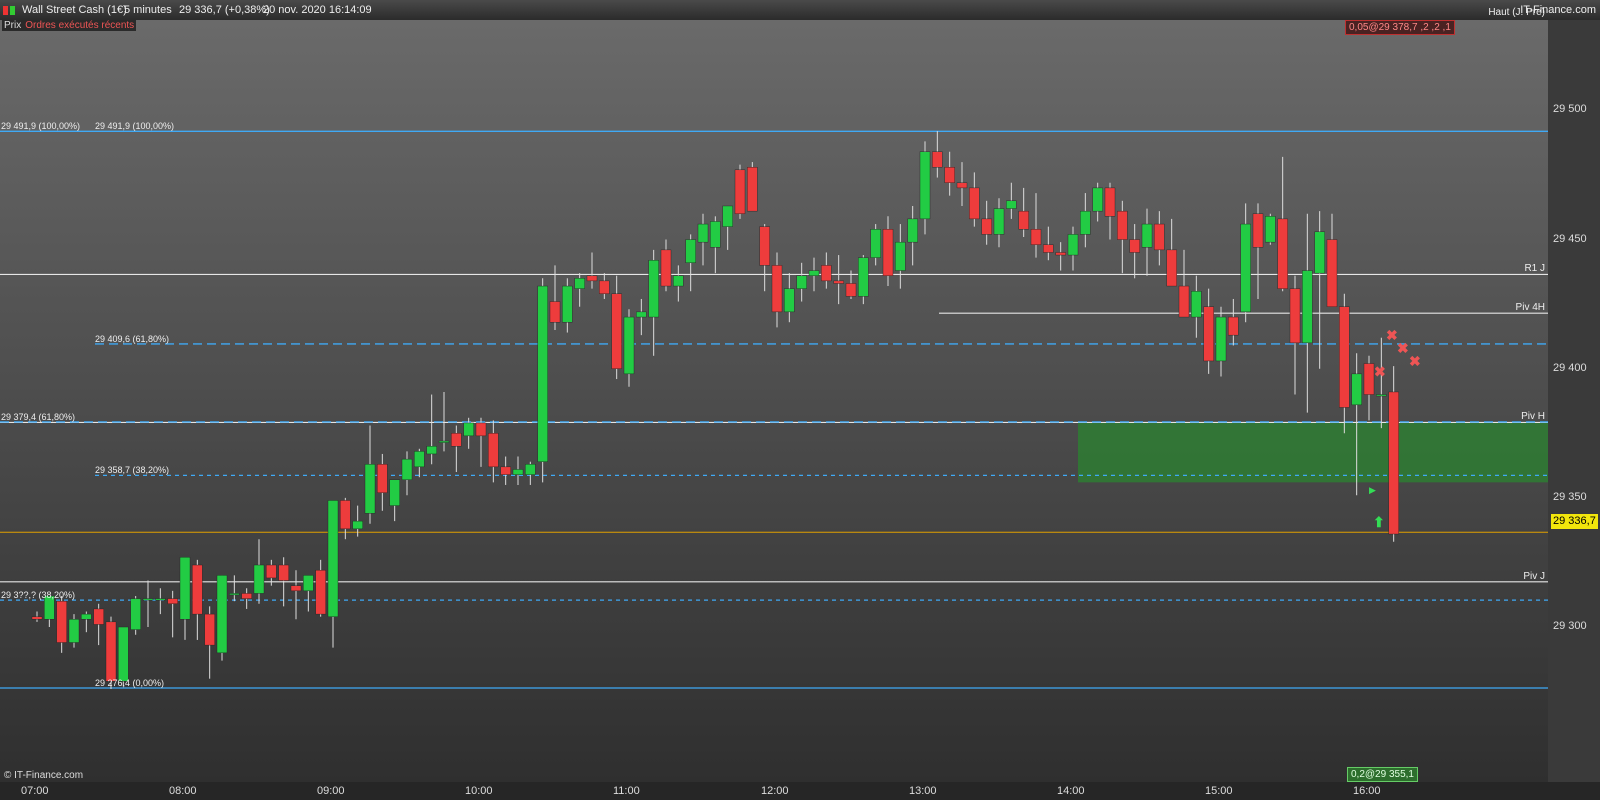  I want to click on current-price-label: 29 336,7, so click(1574, 521).